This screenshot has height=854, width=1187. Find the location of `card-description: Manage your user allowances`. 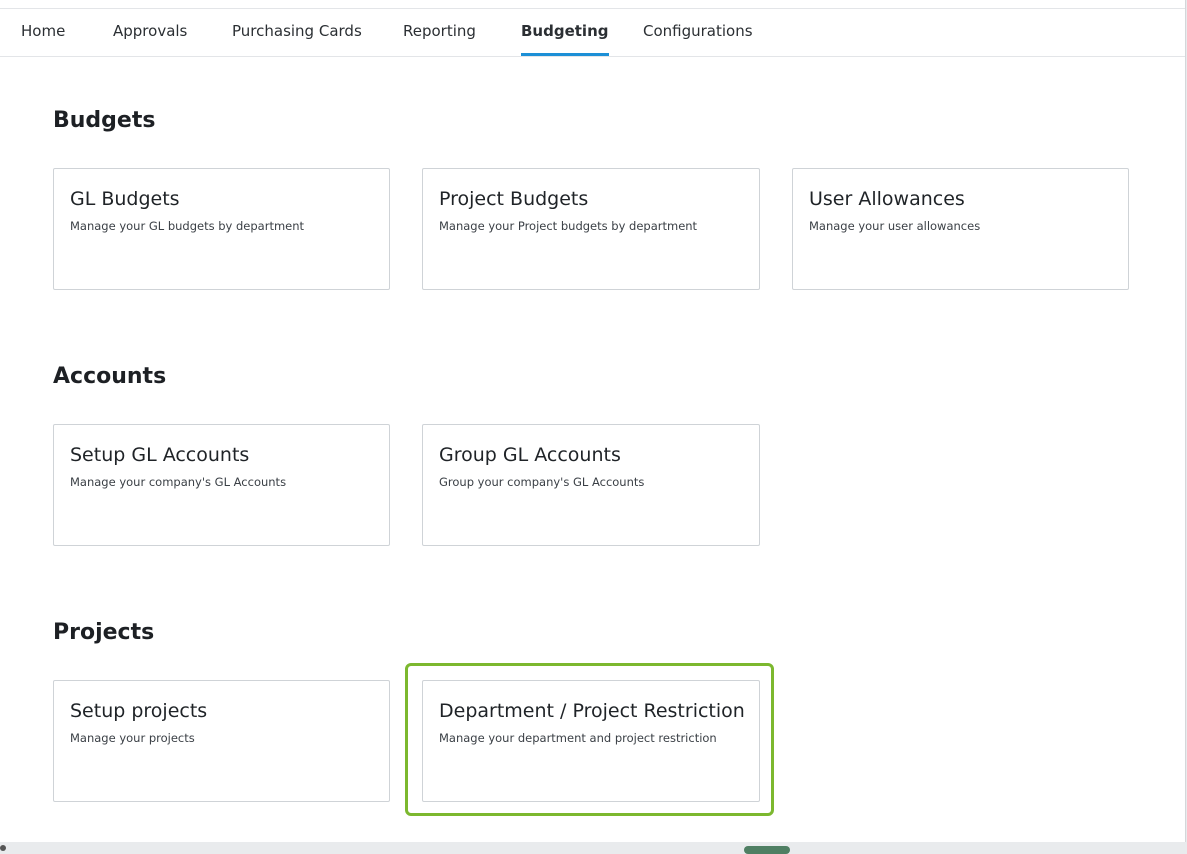

card-description: Manage your user allowances is located at coordinates (895, 226).